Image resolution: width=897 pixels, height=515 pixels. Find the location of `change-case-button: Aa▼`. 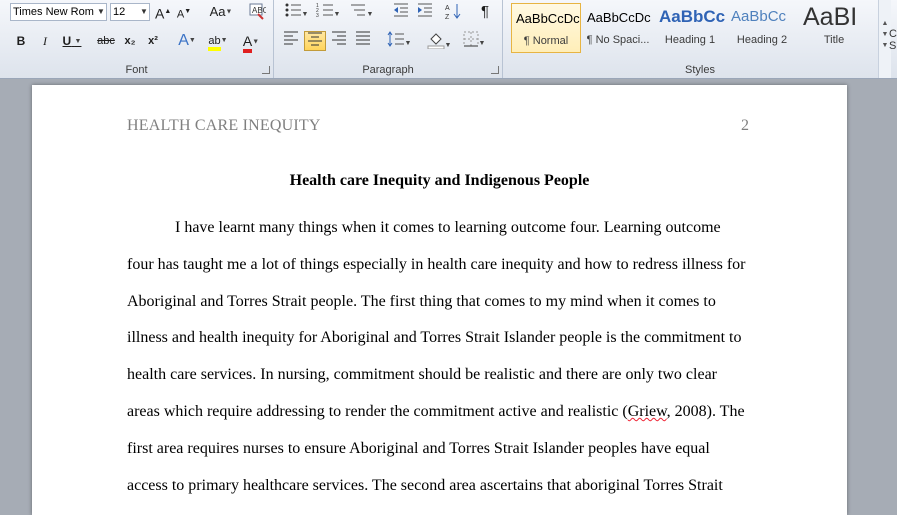

change-case-button: Aa▼ is located at coordinates (221, 12).